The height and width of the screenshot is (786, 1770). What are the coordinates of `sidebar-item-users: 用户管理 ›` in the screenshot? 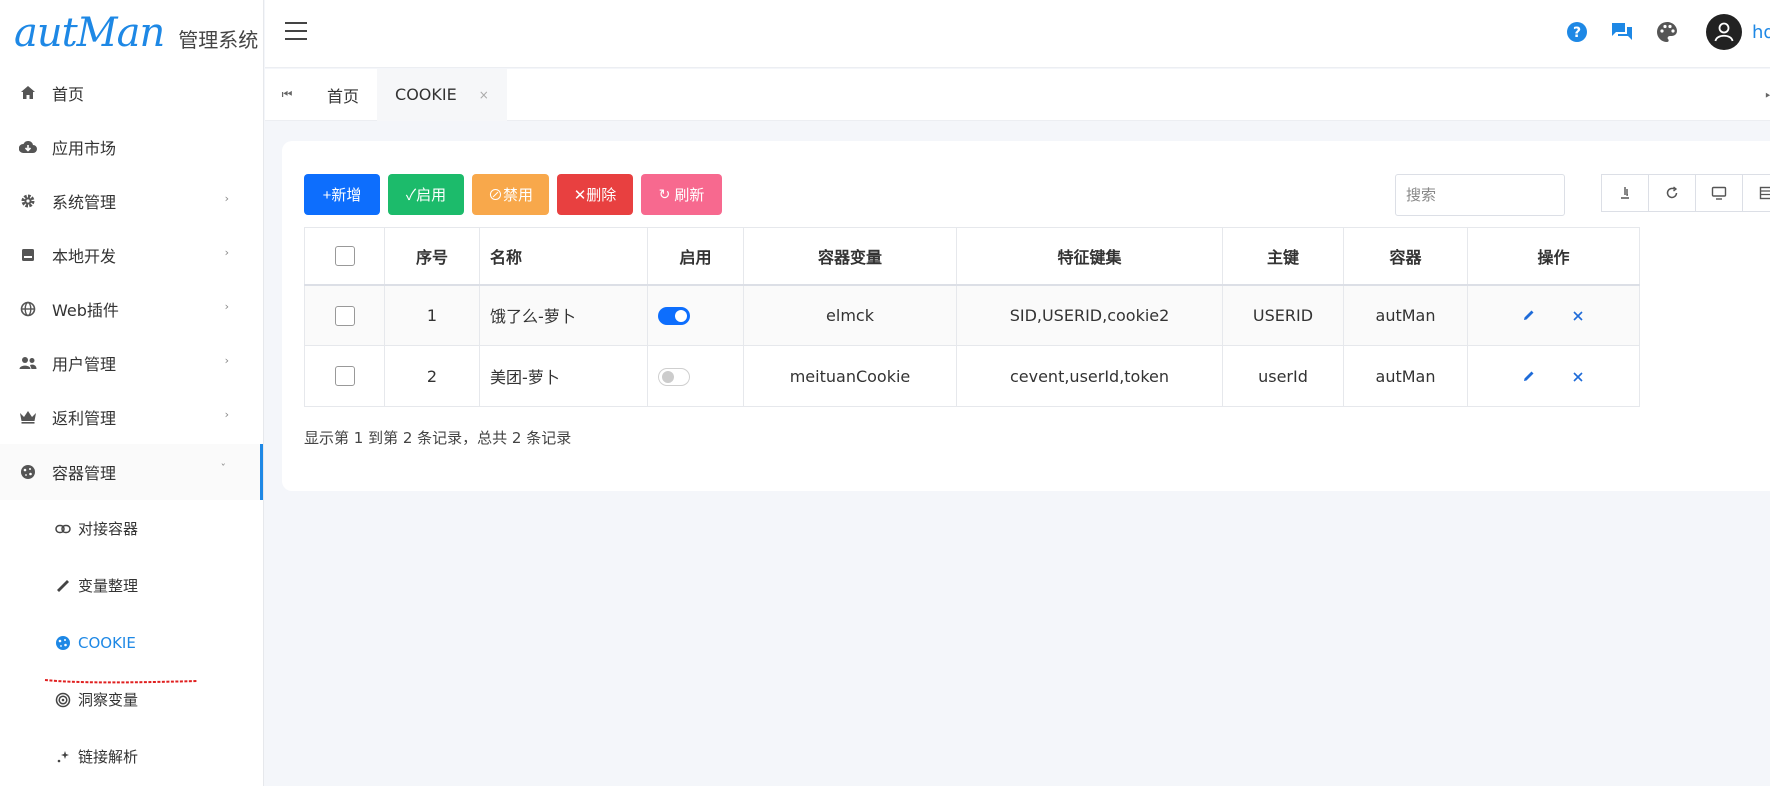 It's located at (131, 363).